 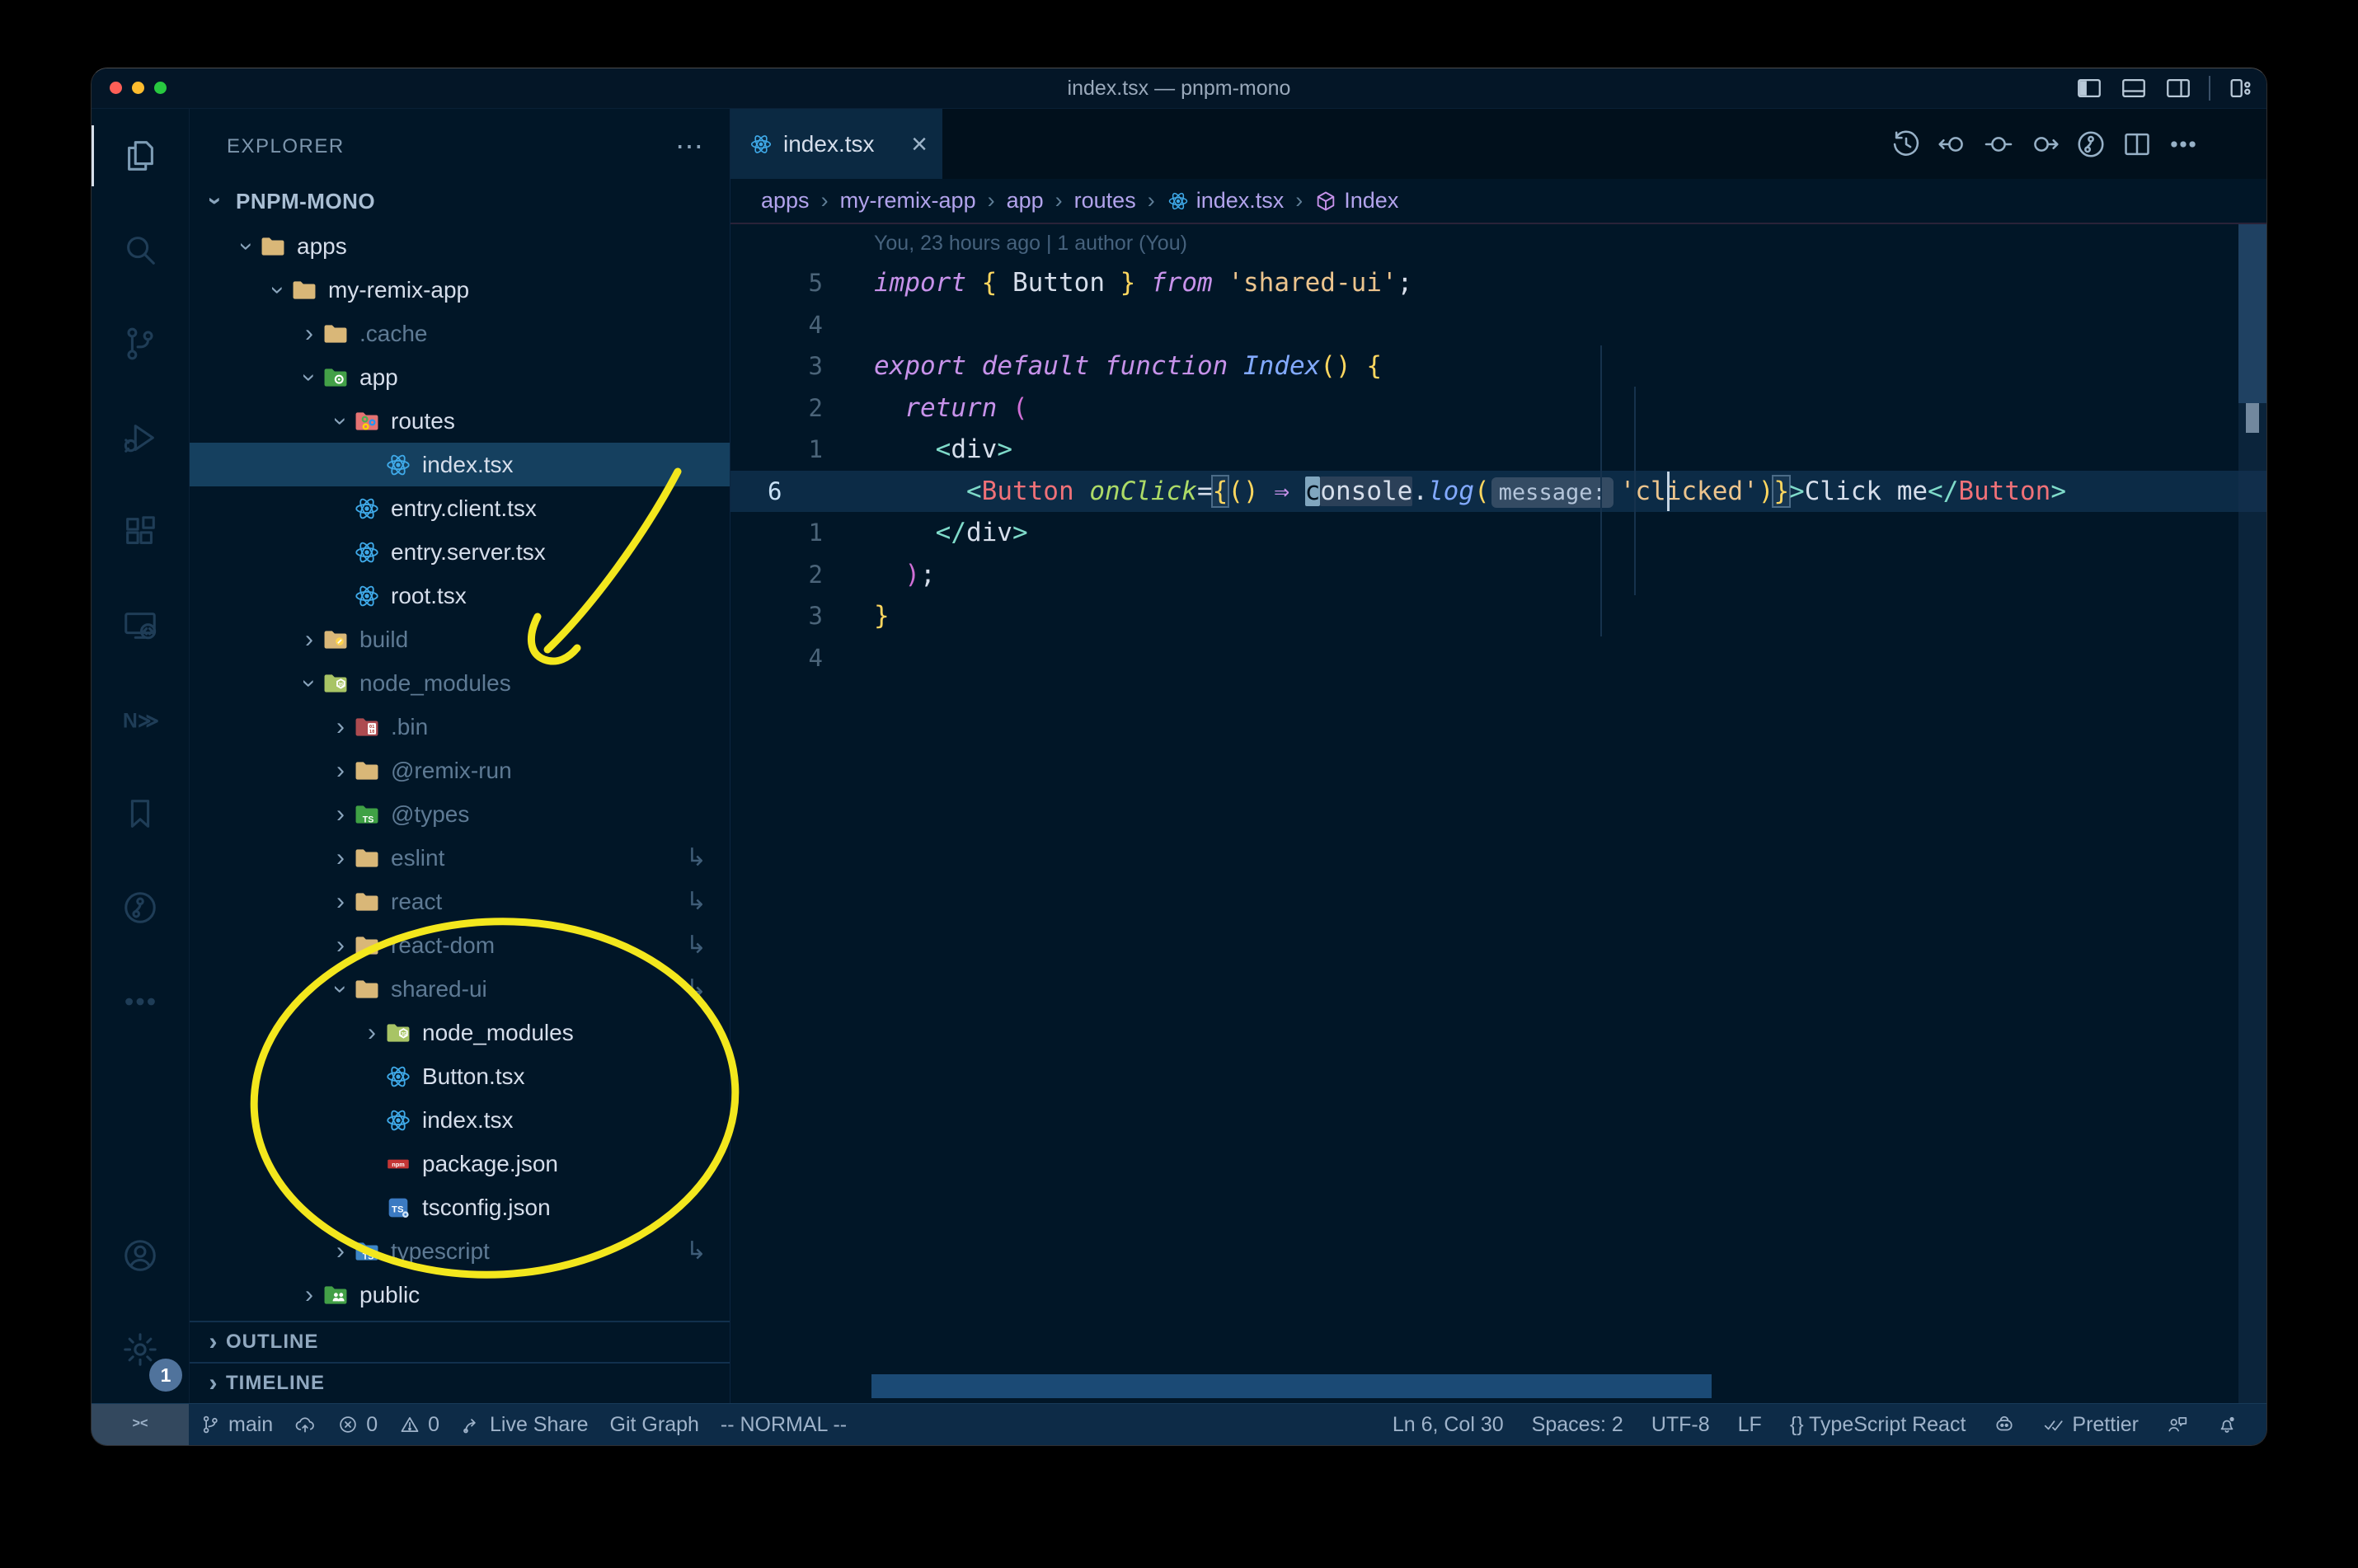 I want to click on activity-more-views-icon, so click(x=141, y=1002).